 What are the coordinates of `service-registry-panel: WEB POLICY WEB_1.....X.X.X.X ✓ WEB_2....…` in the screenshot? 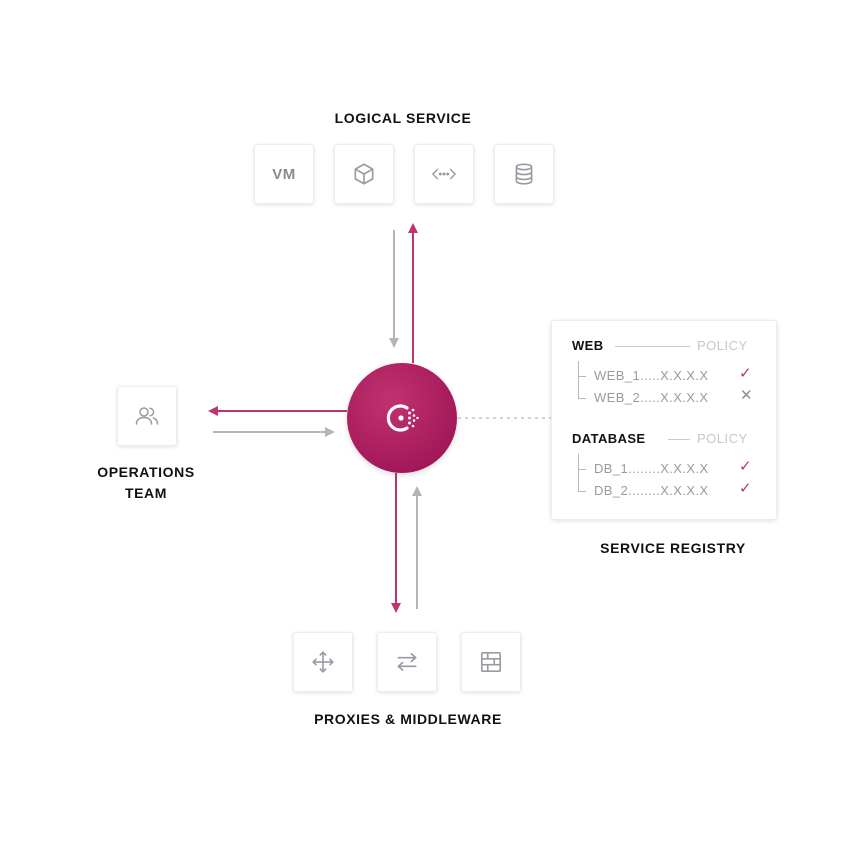 It's located at (664, 420).